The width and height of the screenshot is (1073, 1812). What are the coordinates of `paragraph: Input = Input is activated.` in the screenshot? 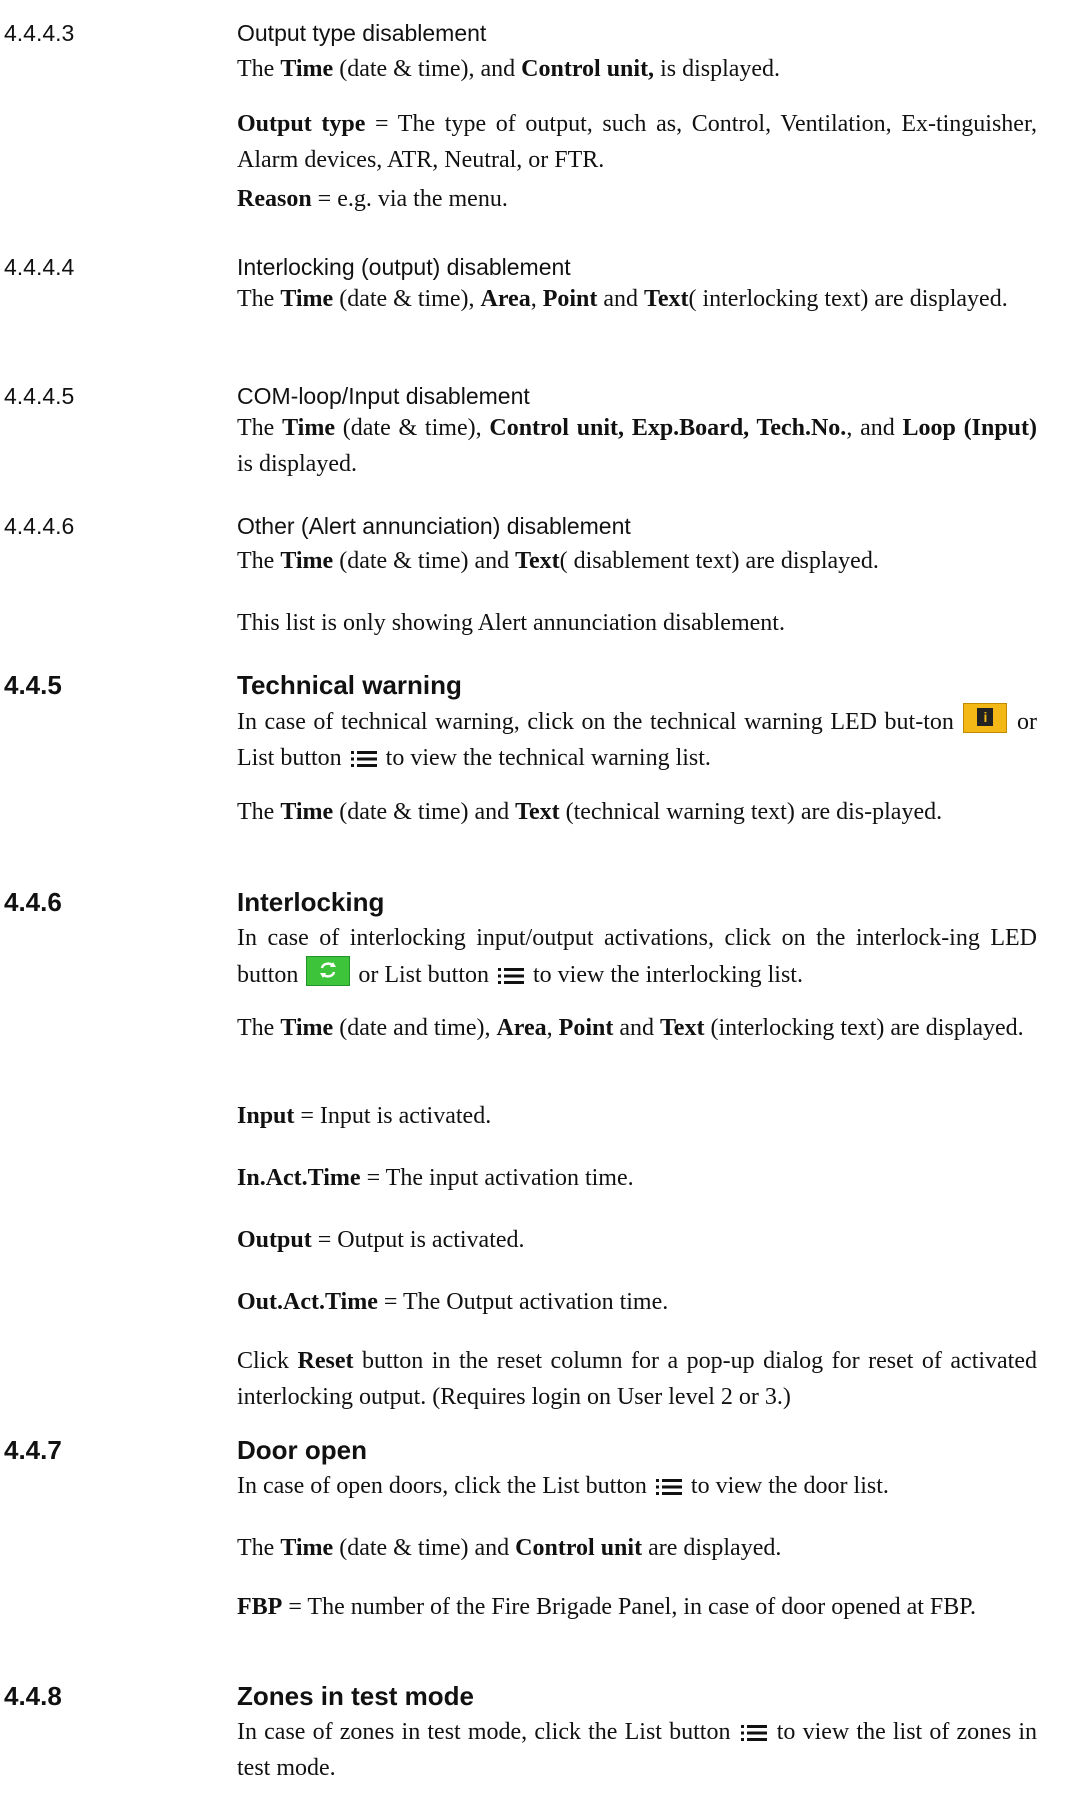 It's located at (364, 1116).